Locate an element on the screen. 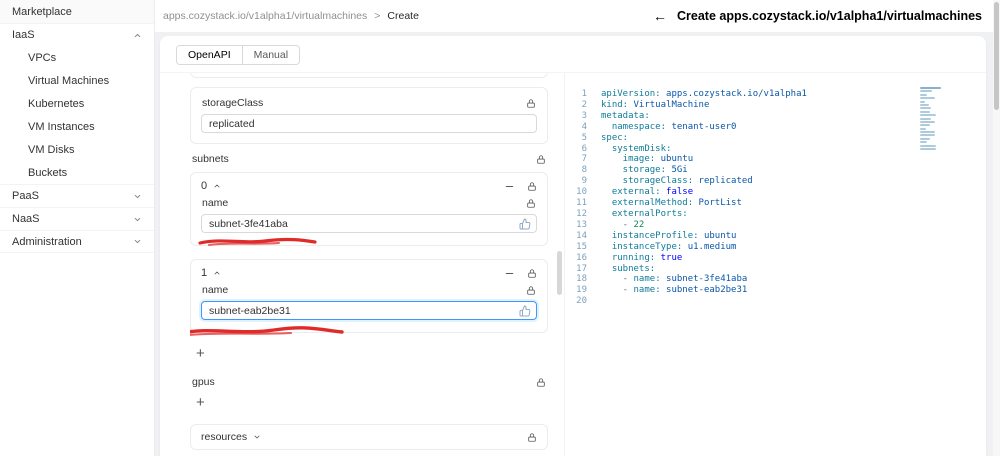 This screenshot has width=1000, height=456. form-scrollbar is located at coordinates (559, 264).